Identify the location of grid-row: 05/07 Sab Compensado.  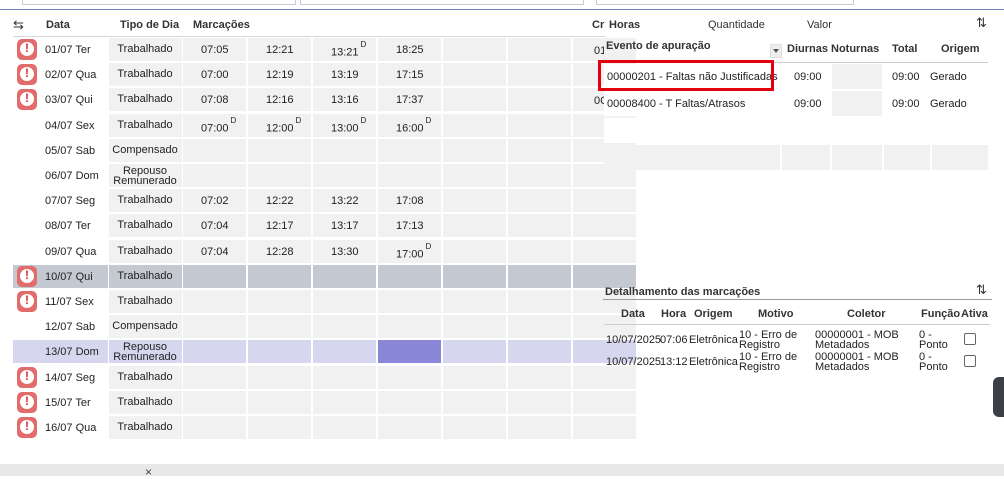
(324, 150).